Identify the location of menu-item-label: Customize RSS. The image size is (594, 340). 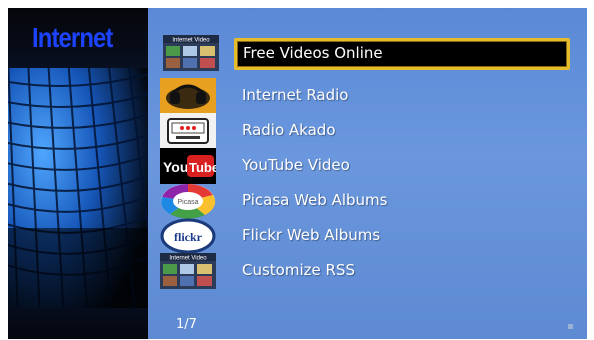
(298, 270).